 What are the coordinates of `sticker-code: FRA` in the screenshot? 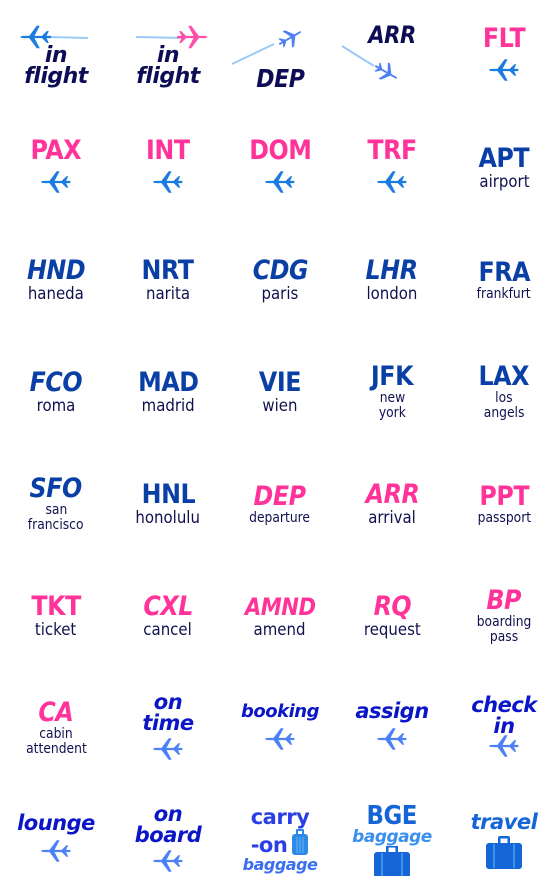 It's located at (504, 272).